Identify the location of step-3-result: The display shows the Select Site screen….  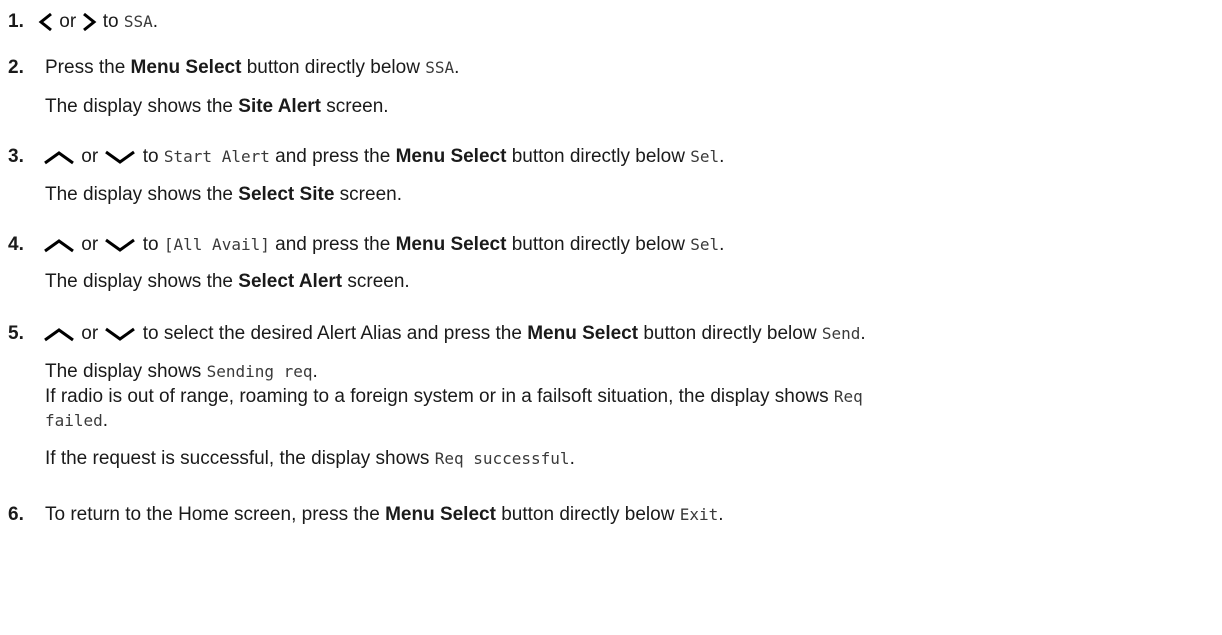
(223, 194).